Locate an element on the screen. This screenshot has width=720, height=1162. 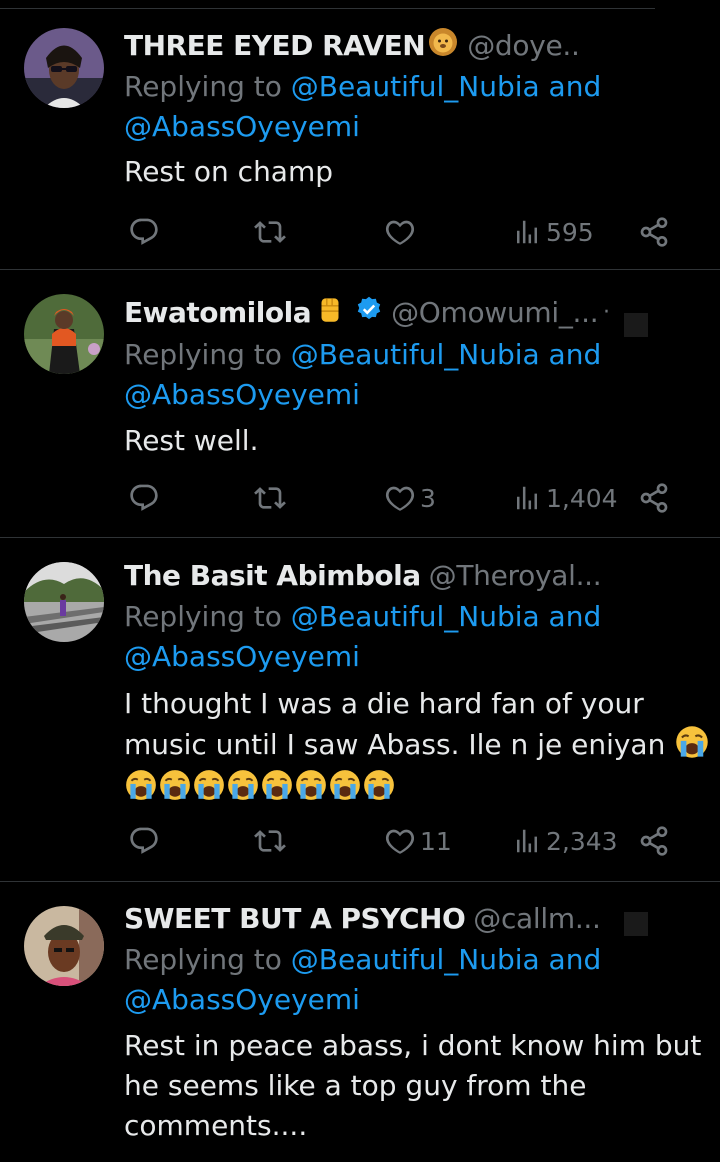
views-button: 1,404 is located at coordinates (565, 498).